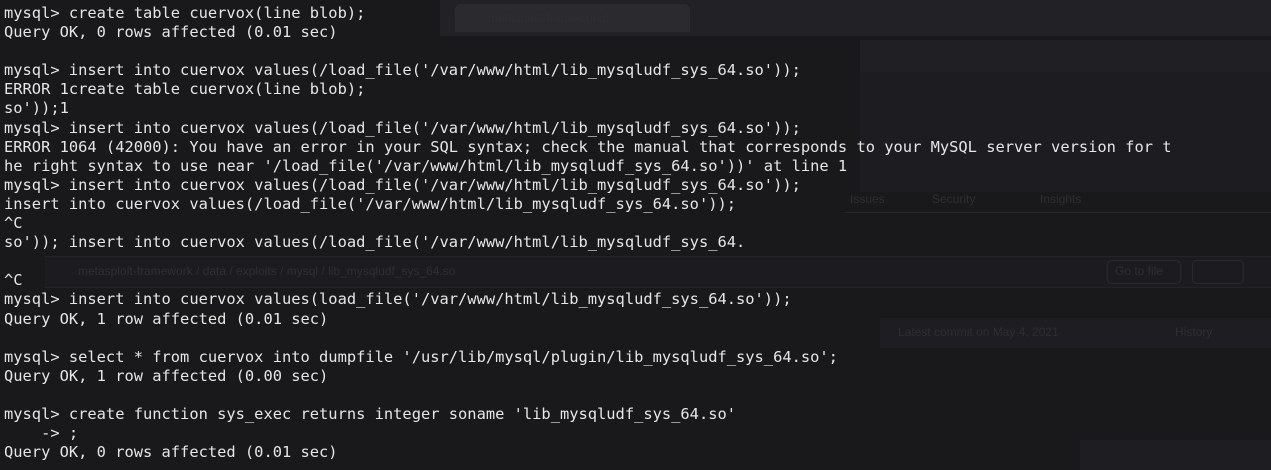 This screenshot has height=470, width=1271. What do you see at coordinates (166, 318) in the screenshot?
I see `terminal-line: Query OK, 1 row affected (0.01 sec)` at bounding box center [166, 318].